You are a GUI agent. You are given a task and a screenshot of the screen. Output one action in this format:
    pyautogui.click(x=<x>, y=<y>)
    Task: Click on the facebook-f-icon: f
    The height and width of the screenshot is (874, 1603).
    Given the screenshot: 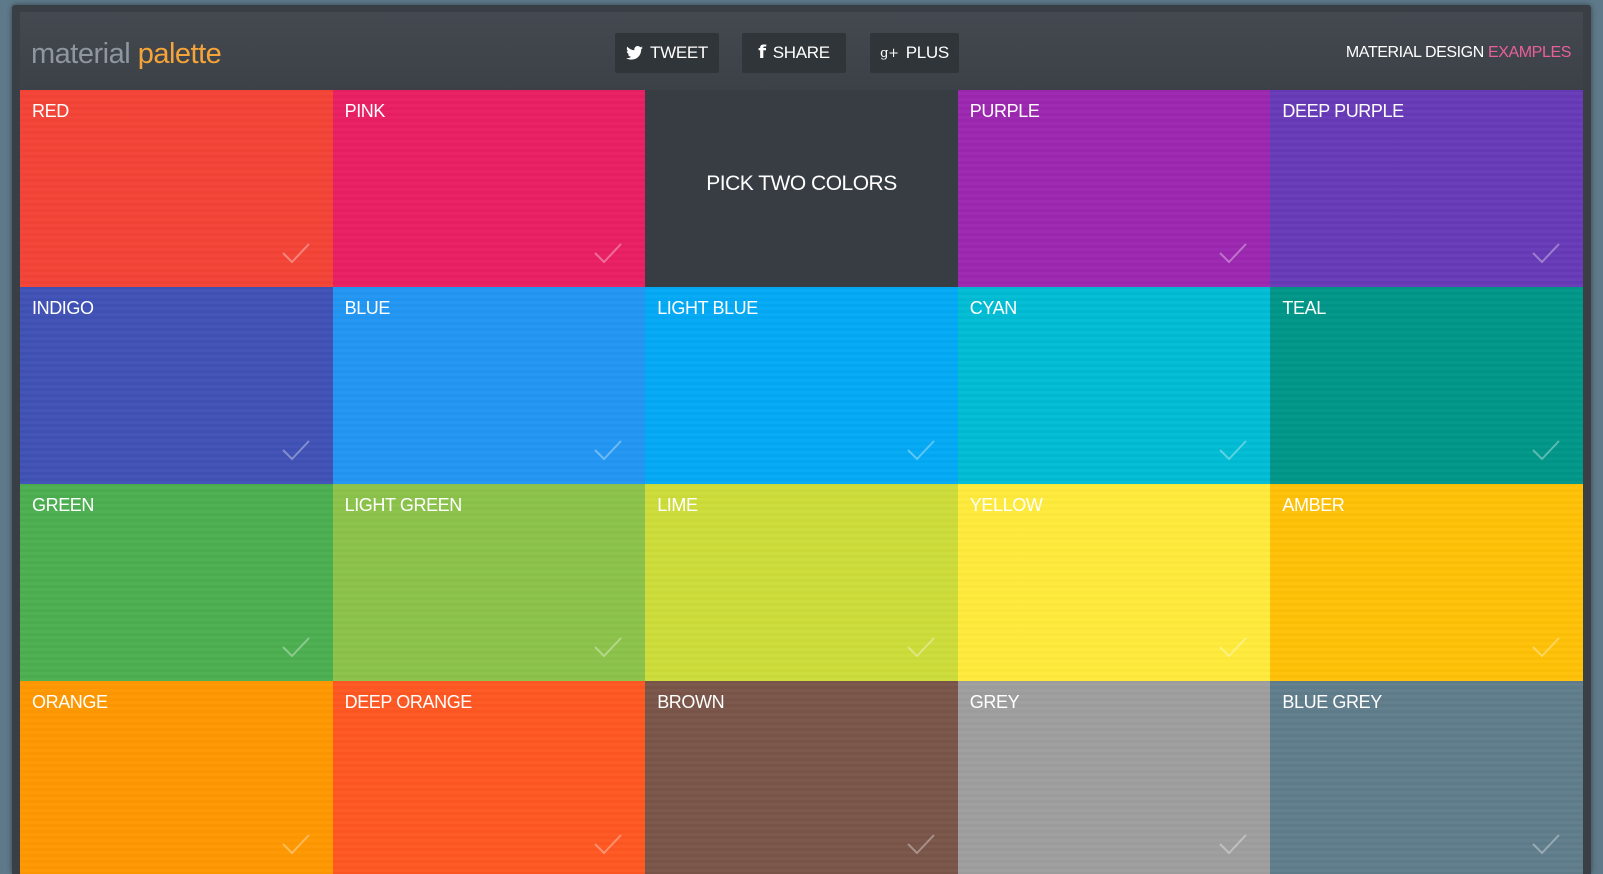 What is the action you would take?
    pyautogui.click(x=762, y=52)
    